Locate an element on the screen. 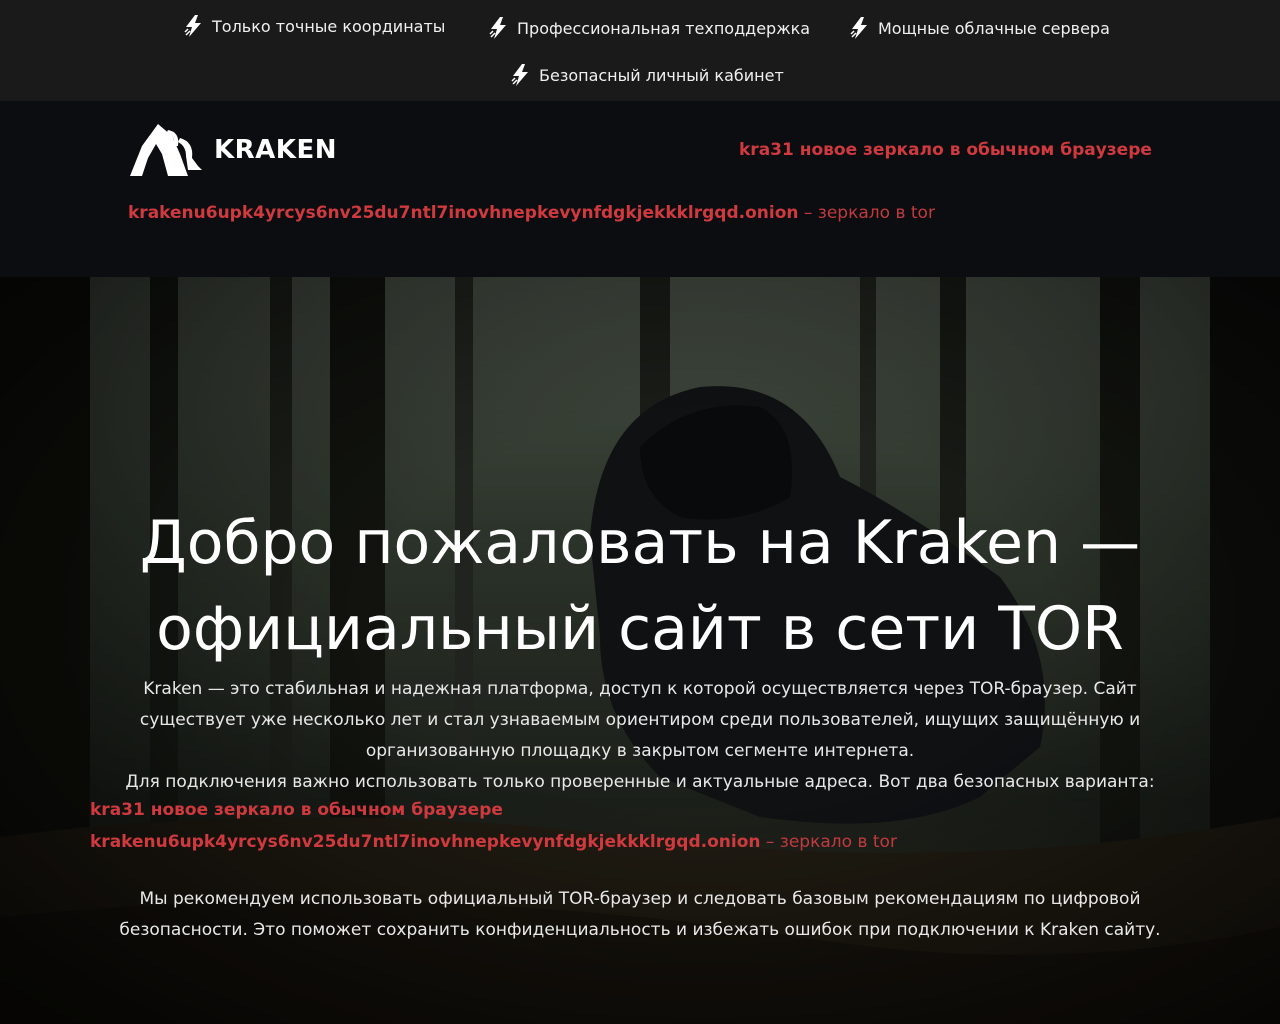 The height and width of the screenshot is (1024, 1280). hero-mirror-link: kra31 новое зеркало в обычном браузере is located at coordinates (296, 810).